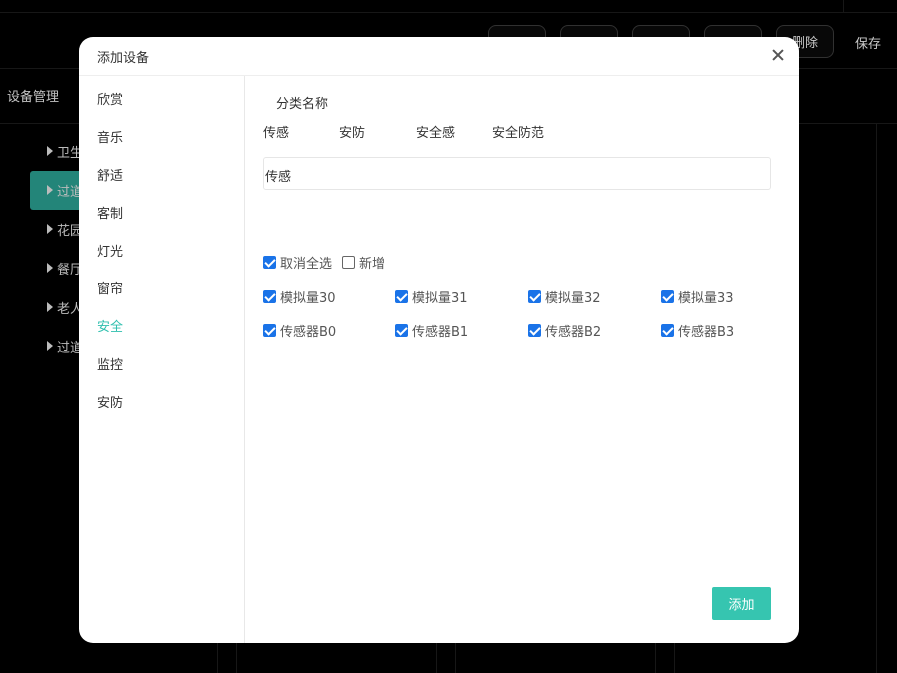  Describe the element at coordinates (435, 131) in the screenshot. I see `category-tag: 安全感` at that location.